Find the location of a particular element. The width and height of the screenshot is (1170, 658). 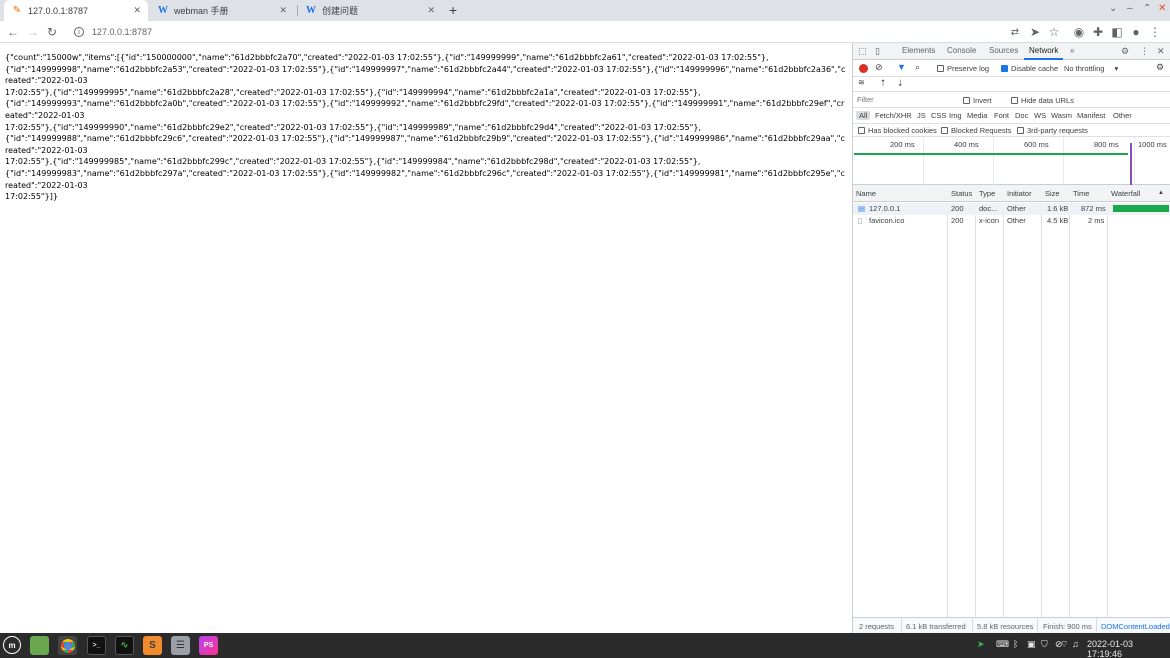

clock: 2022-01-03 17:19:46 is located at coordinates (1128, 648).